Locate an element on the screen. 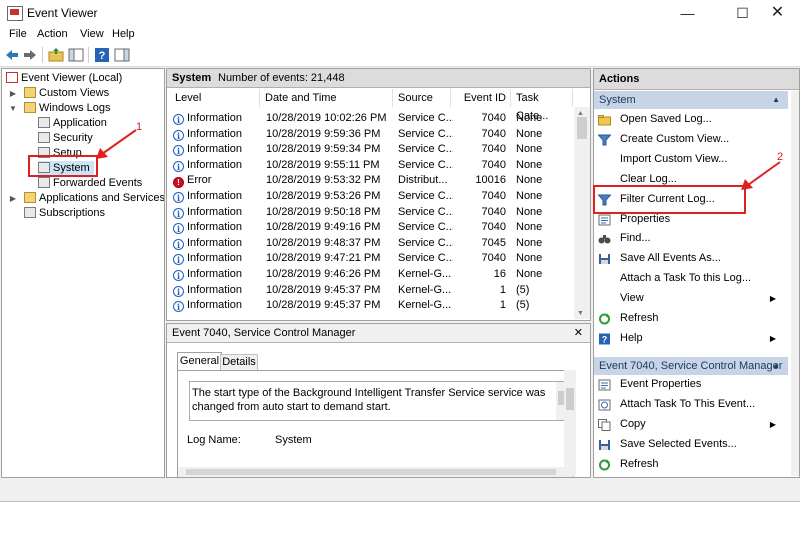 The height and width of the screenshot is (533, 800). forward-arrow-icon is located at coordinates (30, 55).